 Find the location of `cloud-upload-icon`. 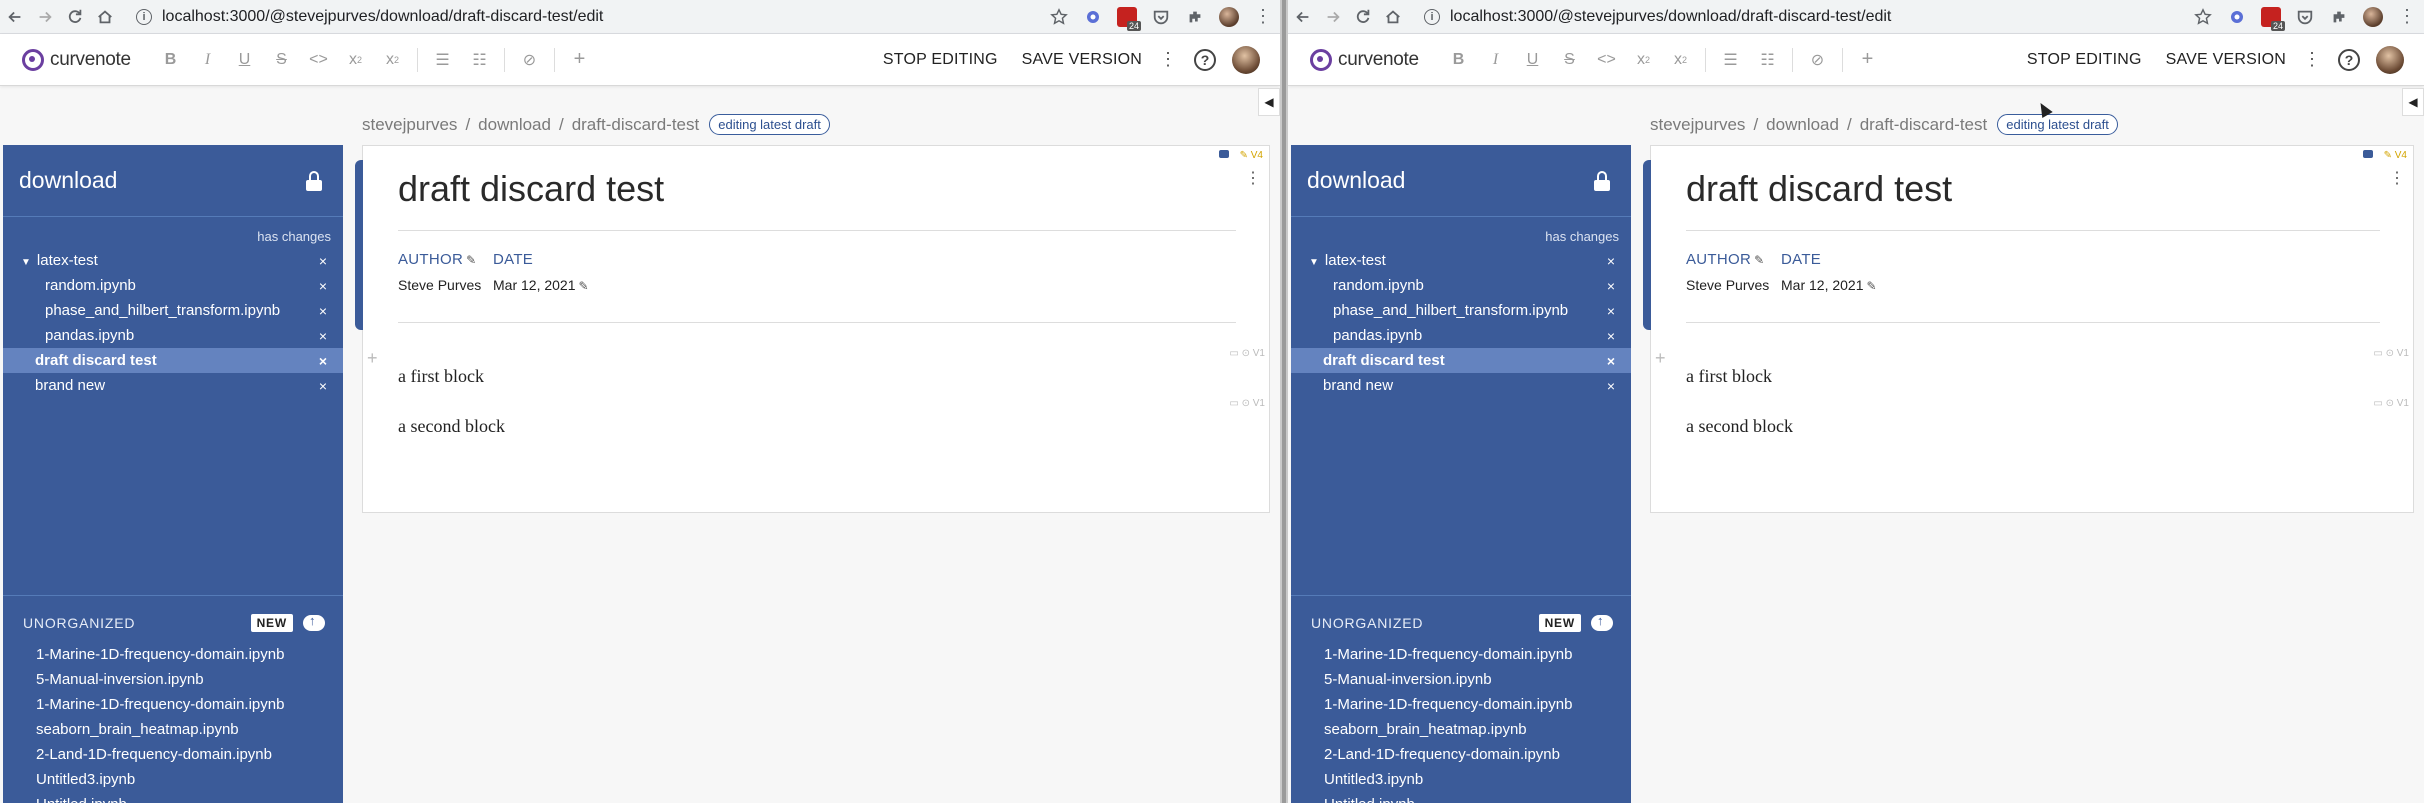

cloud-upload-icon is located at coordinates (1602, 622).